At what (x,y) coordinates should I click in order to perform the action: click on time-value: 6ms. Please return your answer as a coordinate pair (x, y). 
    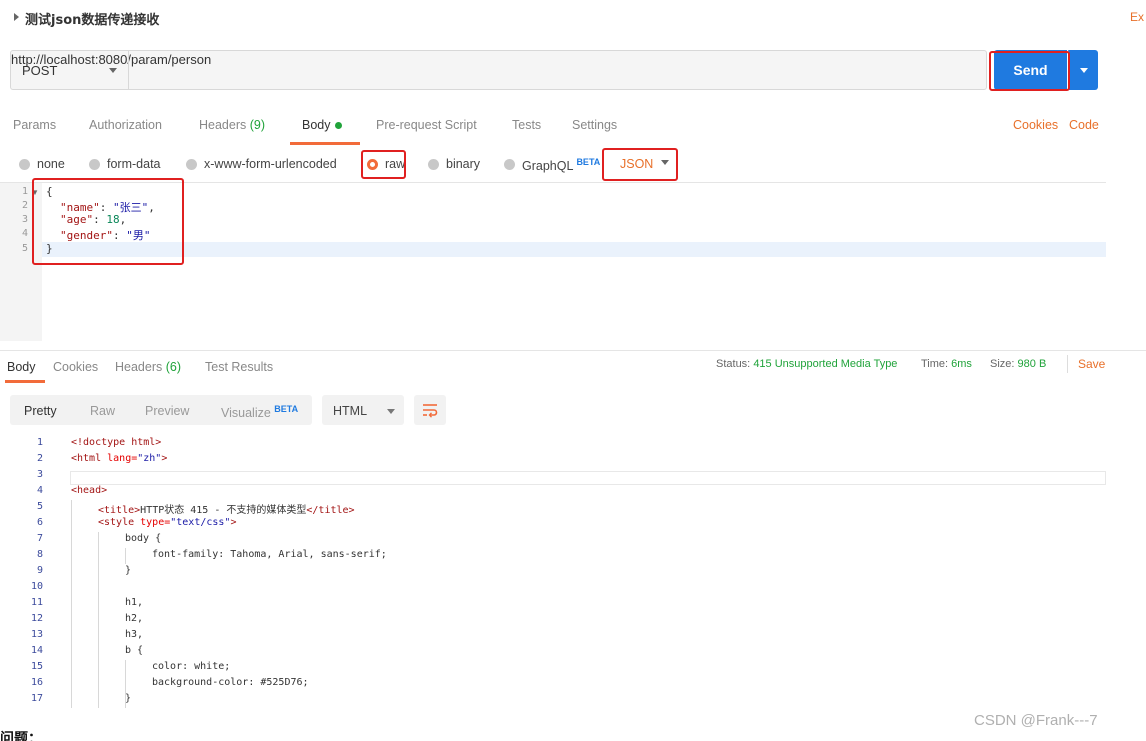
    Looking at the image, I should click on (961, 364).